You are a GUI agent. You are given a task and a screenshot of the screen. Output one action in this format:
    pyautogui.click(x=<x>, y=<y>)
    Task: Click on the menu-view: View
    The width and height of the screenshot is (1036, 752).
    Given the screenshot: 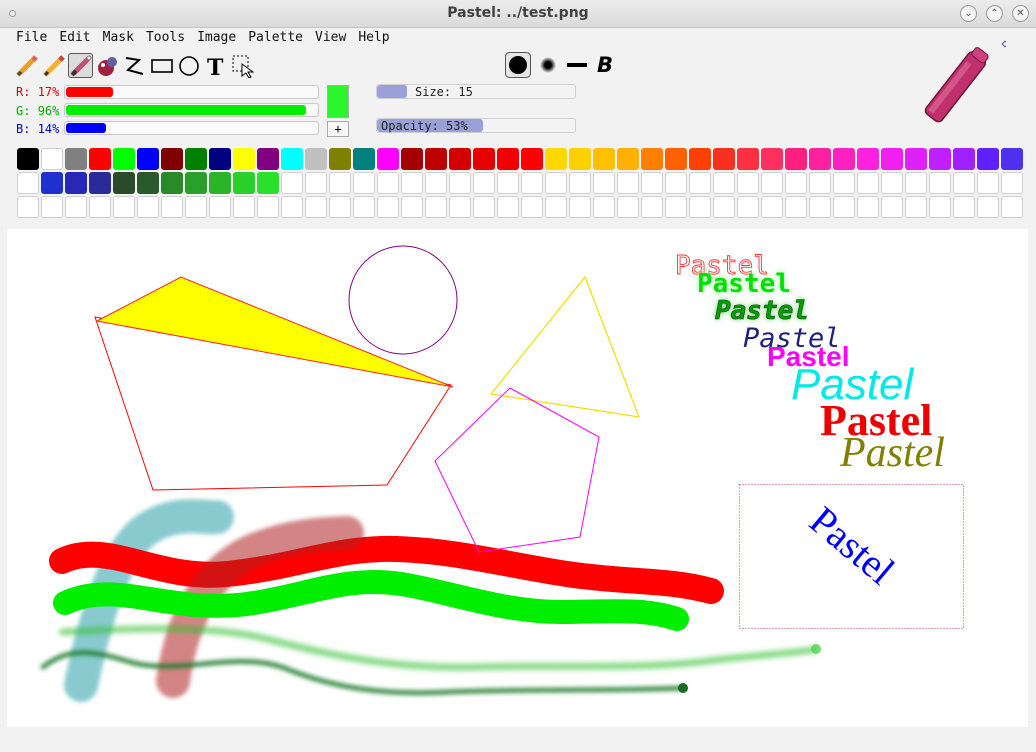 What is the action you would take?
    pyautogui.click(x=330, y=38)
    